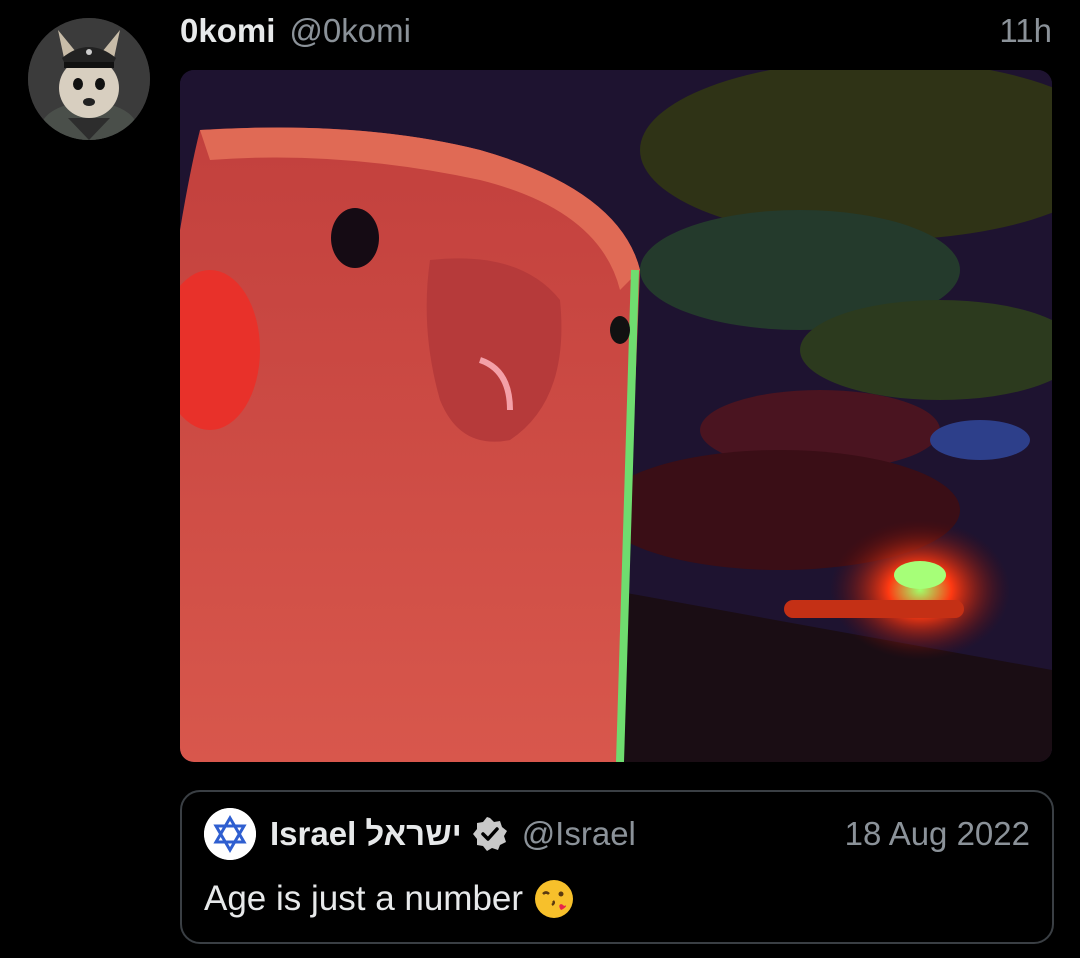 Image resolution: width=1080 pixels, height=958 pixels. Describe the element at coordinates (937, 833) in the screenshot. I see `quoted-tweet-date: 18 Aug 2022` at that location.